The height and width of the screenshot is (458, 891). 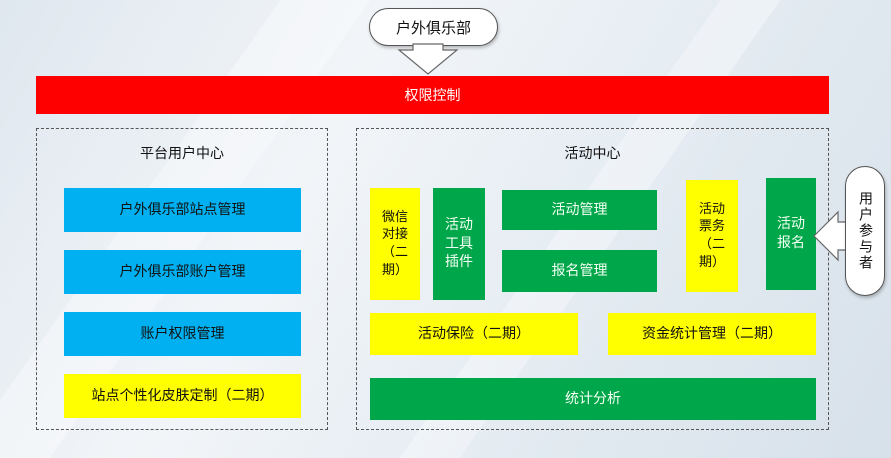 I want to click on activity-center-title: 活动中心, so click(x=592, y=154).